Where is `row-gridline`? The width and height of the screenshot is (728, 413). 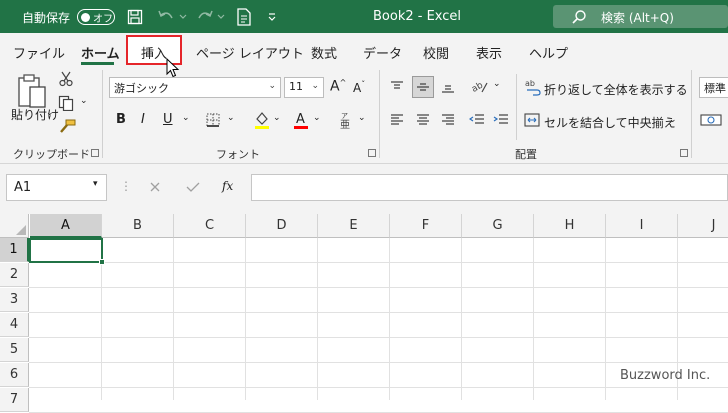 row-gridline is located at coordinates (378, 262).